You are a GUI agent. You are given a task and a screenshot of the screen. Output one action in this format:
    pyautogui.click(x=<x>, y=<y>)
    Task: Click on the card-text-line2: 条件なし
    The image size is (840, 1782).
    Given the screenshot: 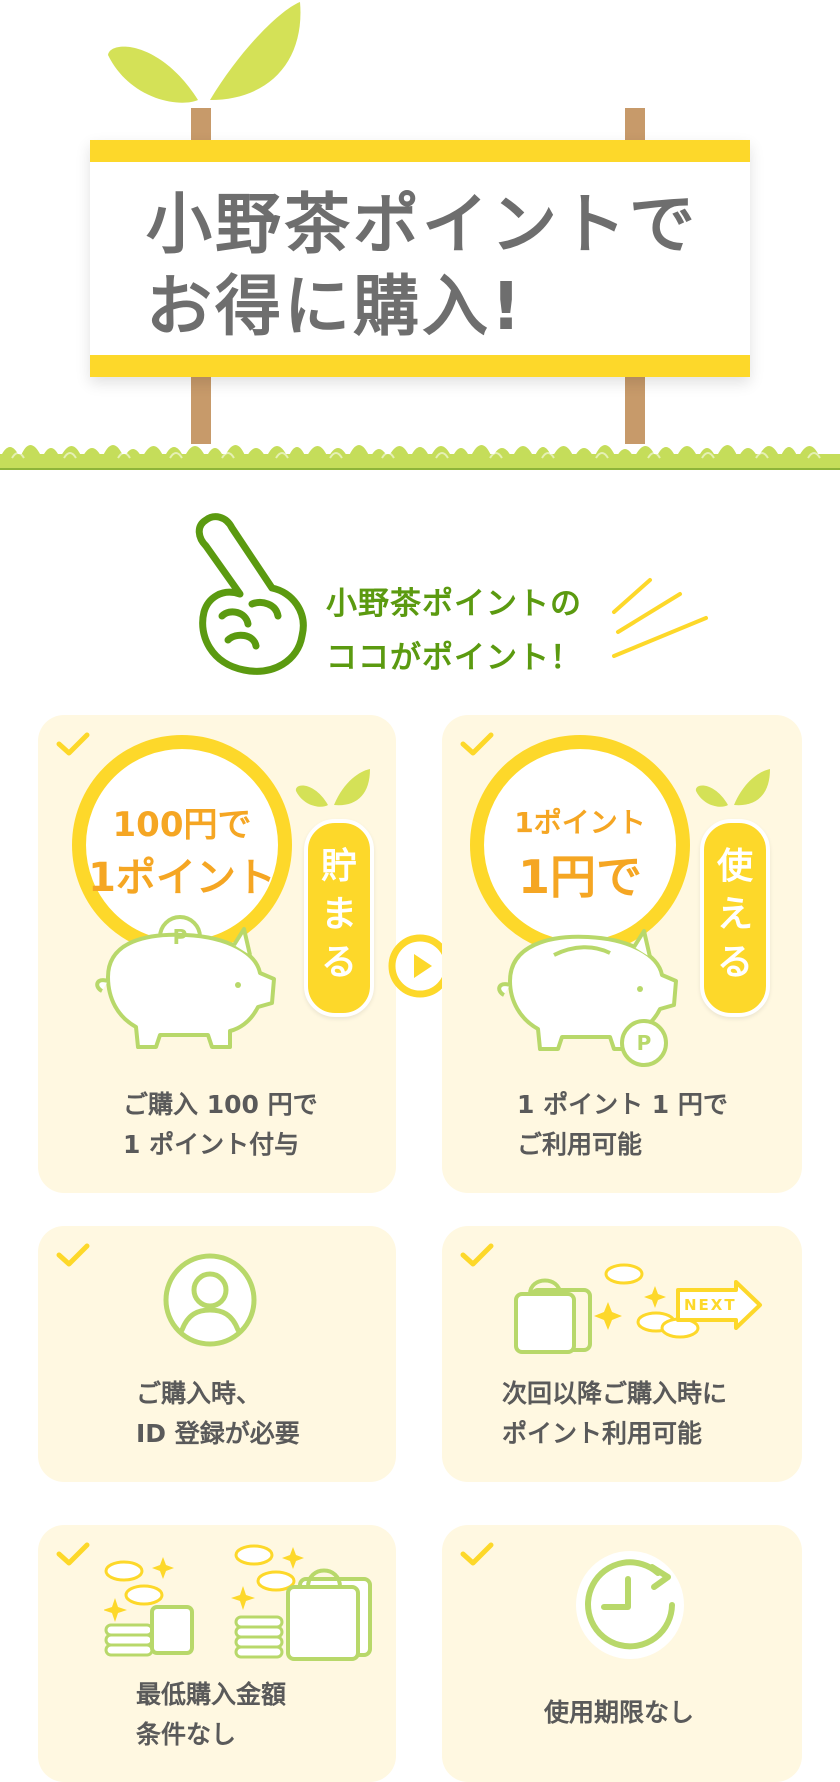 What is the action you would take?
    pyautogui.click(x=186, y=1734)
    